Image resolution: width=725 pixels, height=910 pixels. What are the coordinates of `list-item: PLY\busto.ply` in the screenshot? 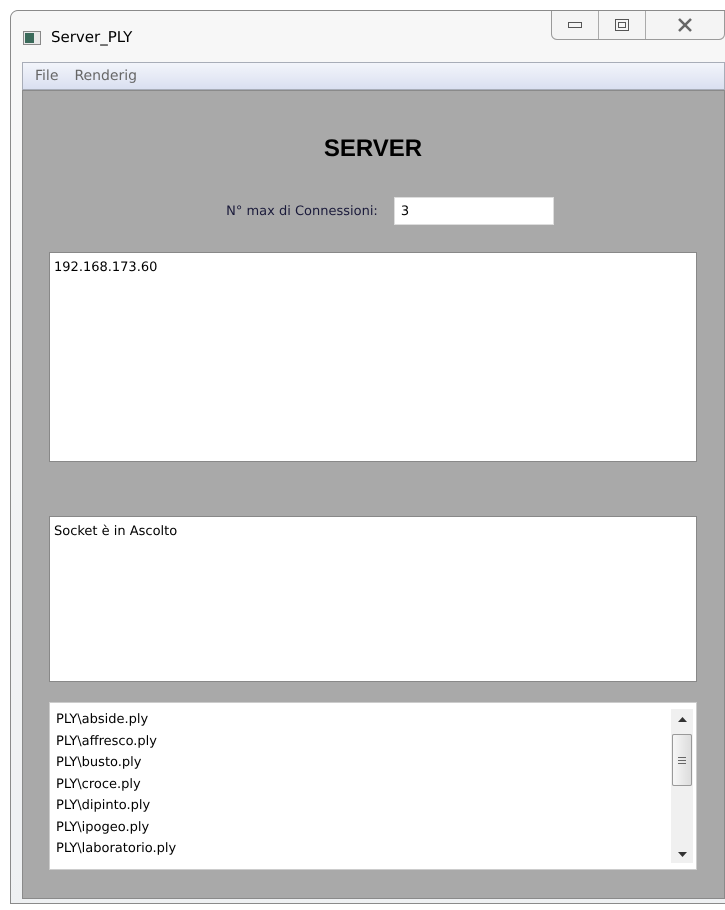 It's located at (363, 763).